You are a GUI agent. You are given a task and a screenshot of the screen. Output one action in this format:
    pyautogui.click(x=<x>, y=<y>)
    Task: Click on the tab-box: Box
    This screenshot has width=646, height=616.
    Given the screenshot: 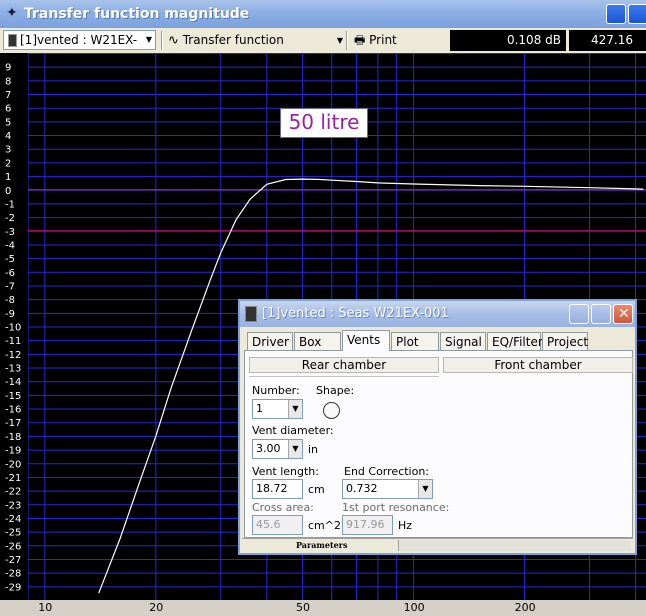 What is the action you would take?
    pyautogui.click(x=317, y=341)
    